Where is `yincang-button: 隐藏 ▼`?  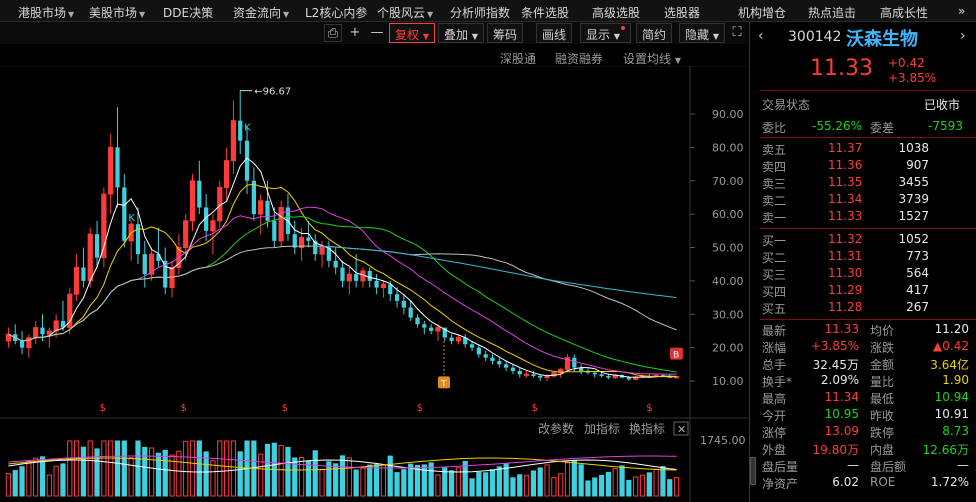 yincang-button: 隐藏 ▼ is located at coordinates (702, 33).